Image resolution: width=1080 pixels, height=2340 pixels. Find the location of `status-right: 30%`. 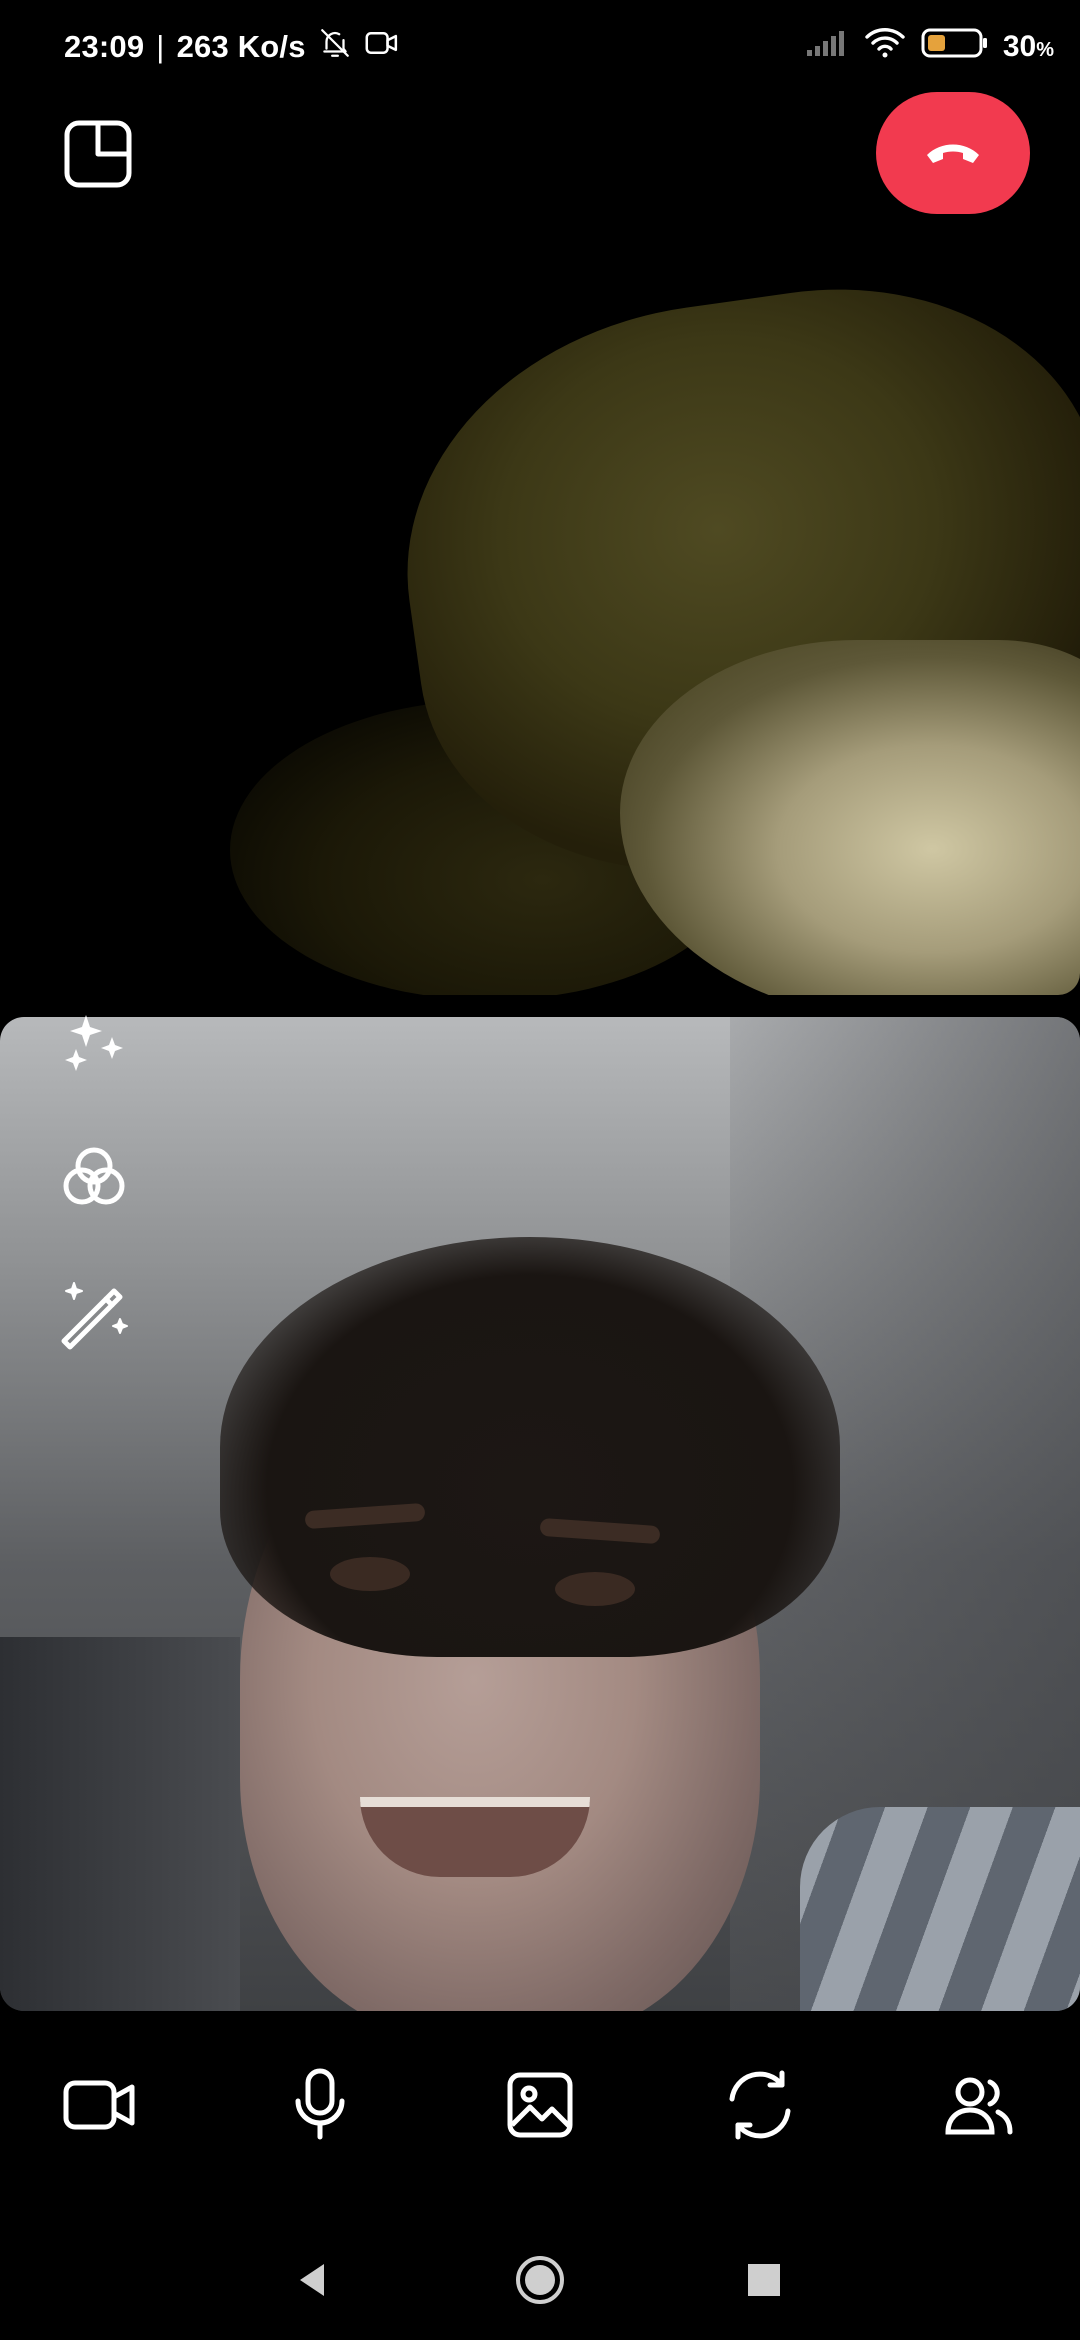

status-right: 30% is located at coordinates (929, 47).